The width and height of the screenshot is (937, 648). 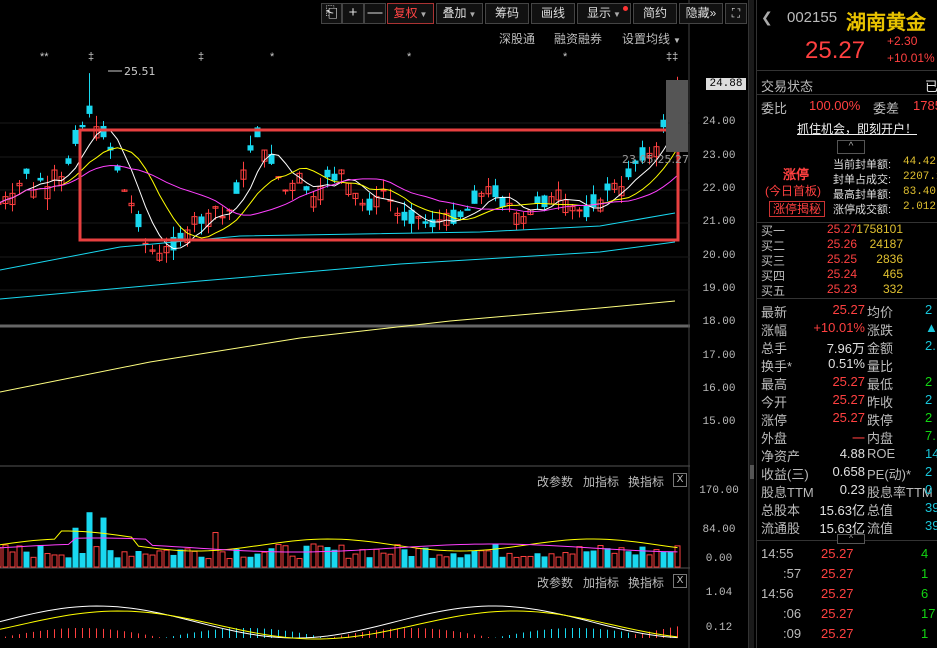 I want to click on chouma-button: 筹码, so click(x=507, y=13).